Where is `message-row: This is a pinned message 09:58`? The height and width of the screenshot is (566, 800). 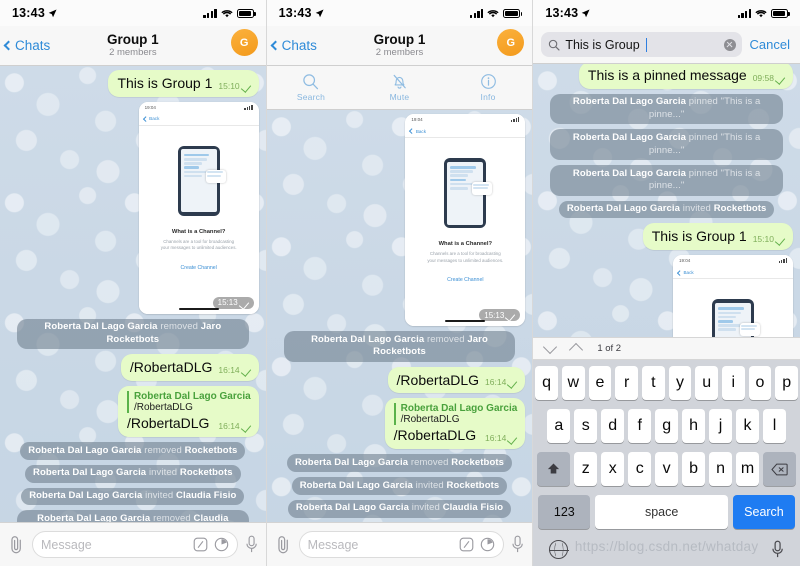
message-row: This is a pinned message 09:58 is located at coordinates (666, 76).